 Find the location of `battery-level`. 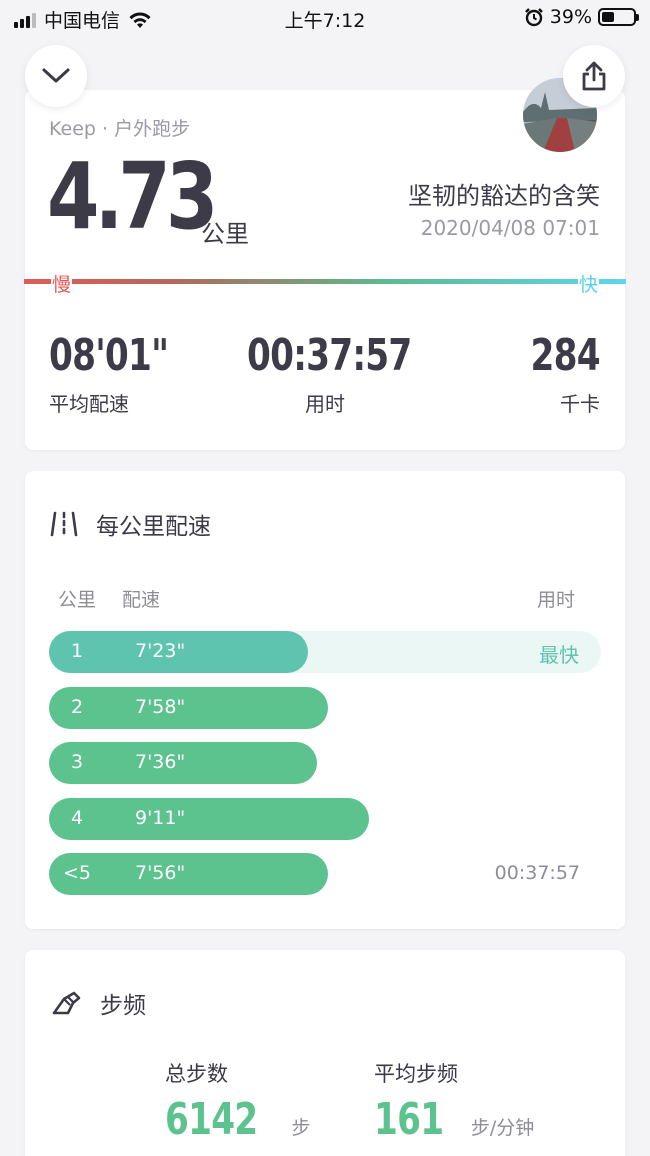

battery-level is located at coordinates (608, 17).